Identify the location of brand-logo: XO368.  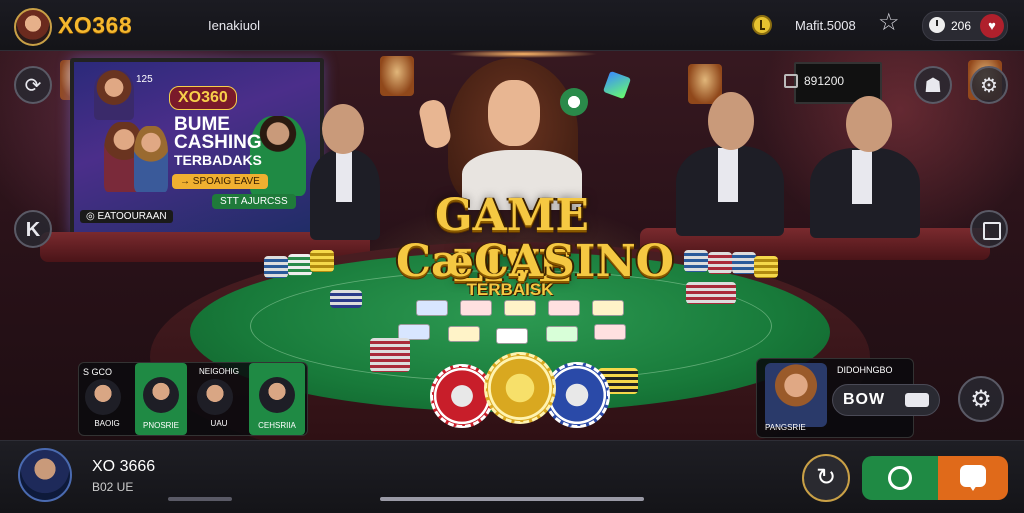
(95, 25).